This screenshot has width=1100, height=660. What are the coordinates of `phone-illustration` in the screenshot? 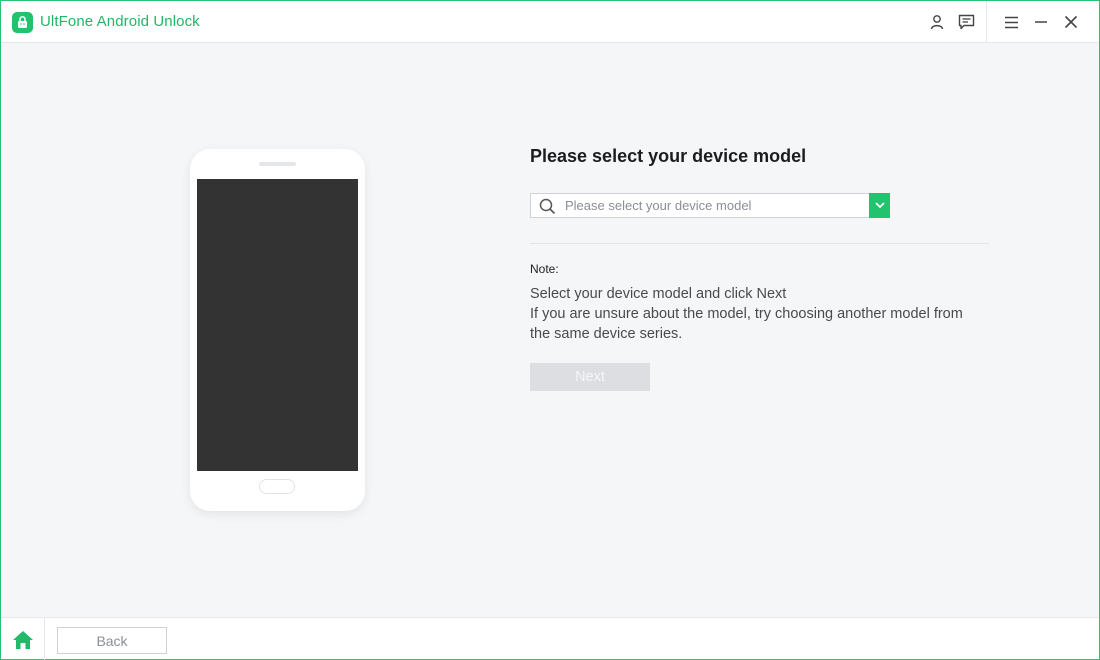 It's located at (277, 330).